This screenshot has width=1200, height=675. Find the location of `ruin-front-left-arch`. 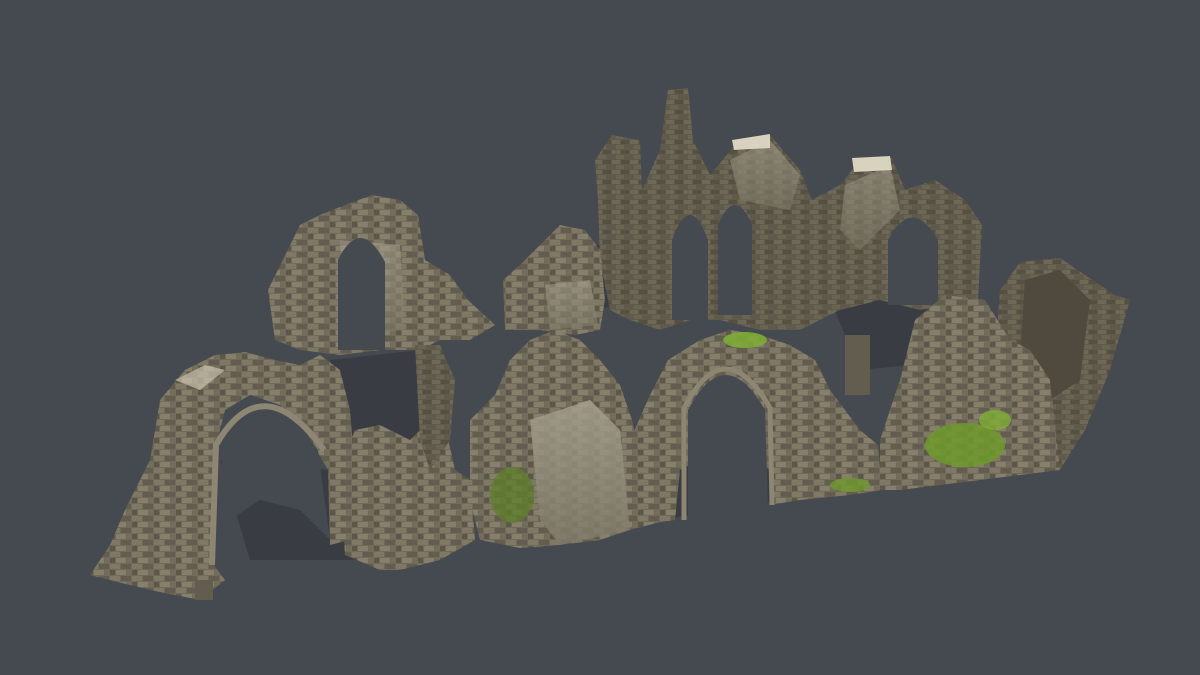

ruin-front-left-arch is located at coordinates (222, 476).